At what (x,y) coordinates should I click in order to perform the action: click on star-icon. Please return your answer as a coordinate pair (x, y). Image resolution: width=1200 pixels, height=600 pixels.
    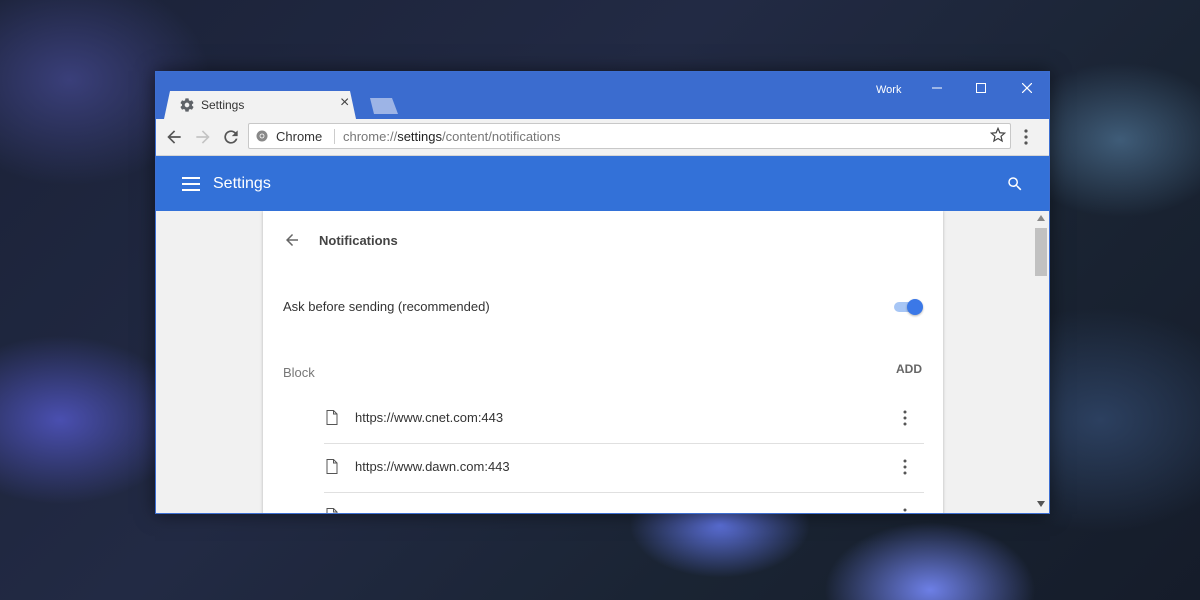
    Looking at the image, I should click on (998, 135).